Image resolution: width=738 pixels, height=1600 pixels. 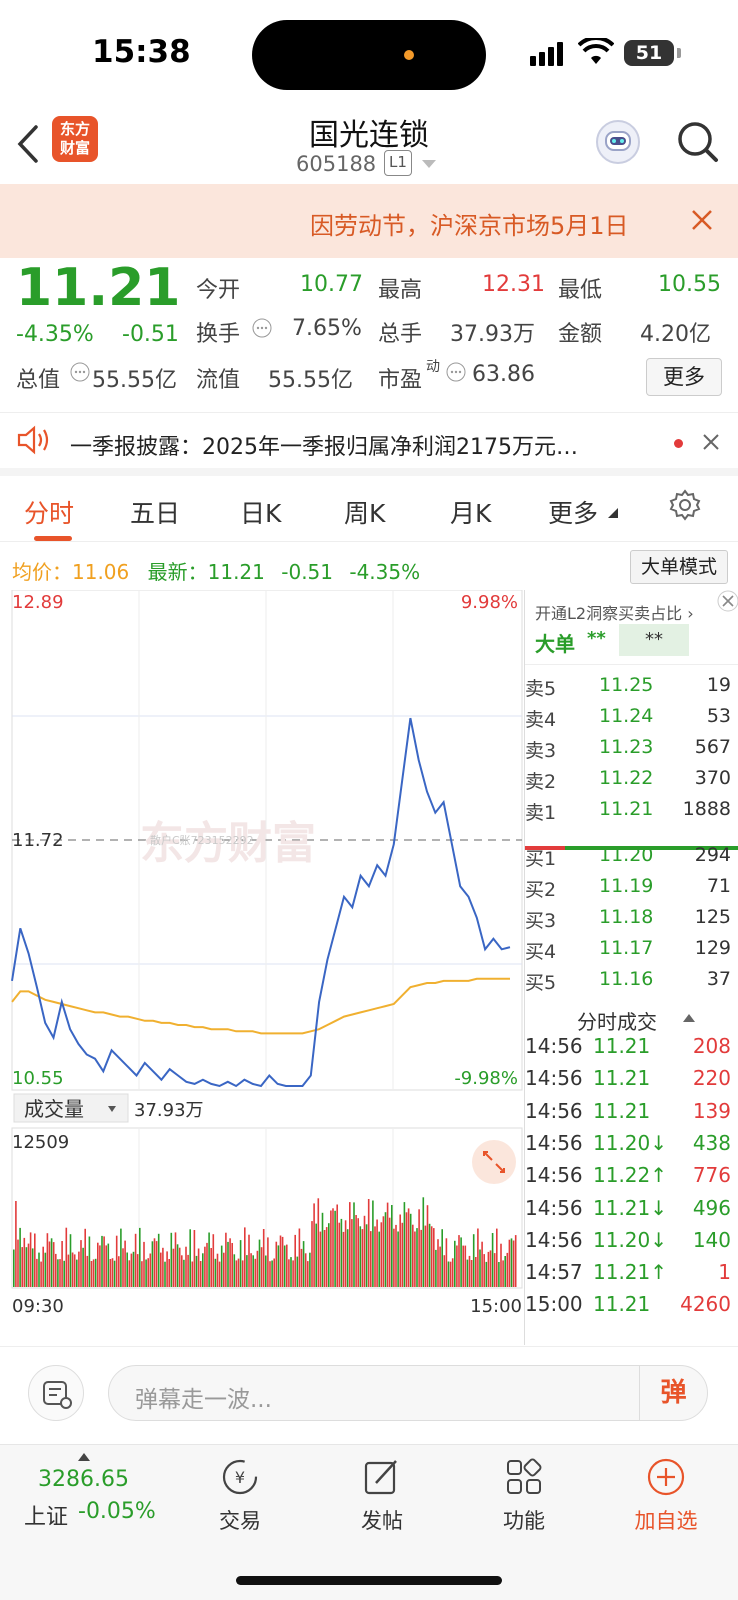 What do you see at coordinates (429, 165) in the screenshot?
I see `dropdown-triangle-icon` at bounding box center [429, 165].